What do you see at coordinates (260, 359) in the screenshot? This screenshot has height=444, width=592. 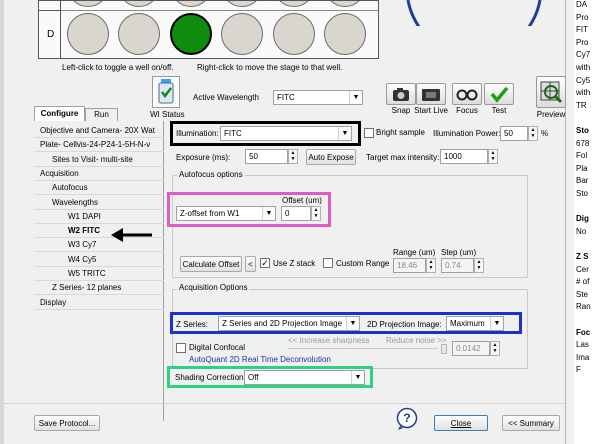 I see `autoquant-label: AutoQuant 2D Real Time Deconvolution` at bounding box center [260, 359].